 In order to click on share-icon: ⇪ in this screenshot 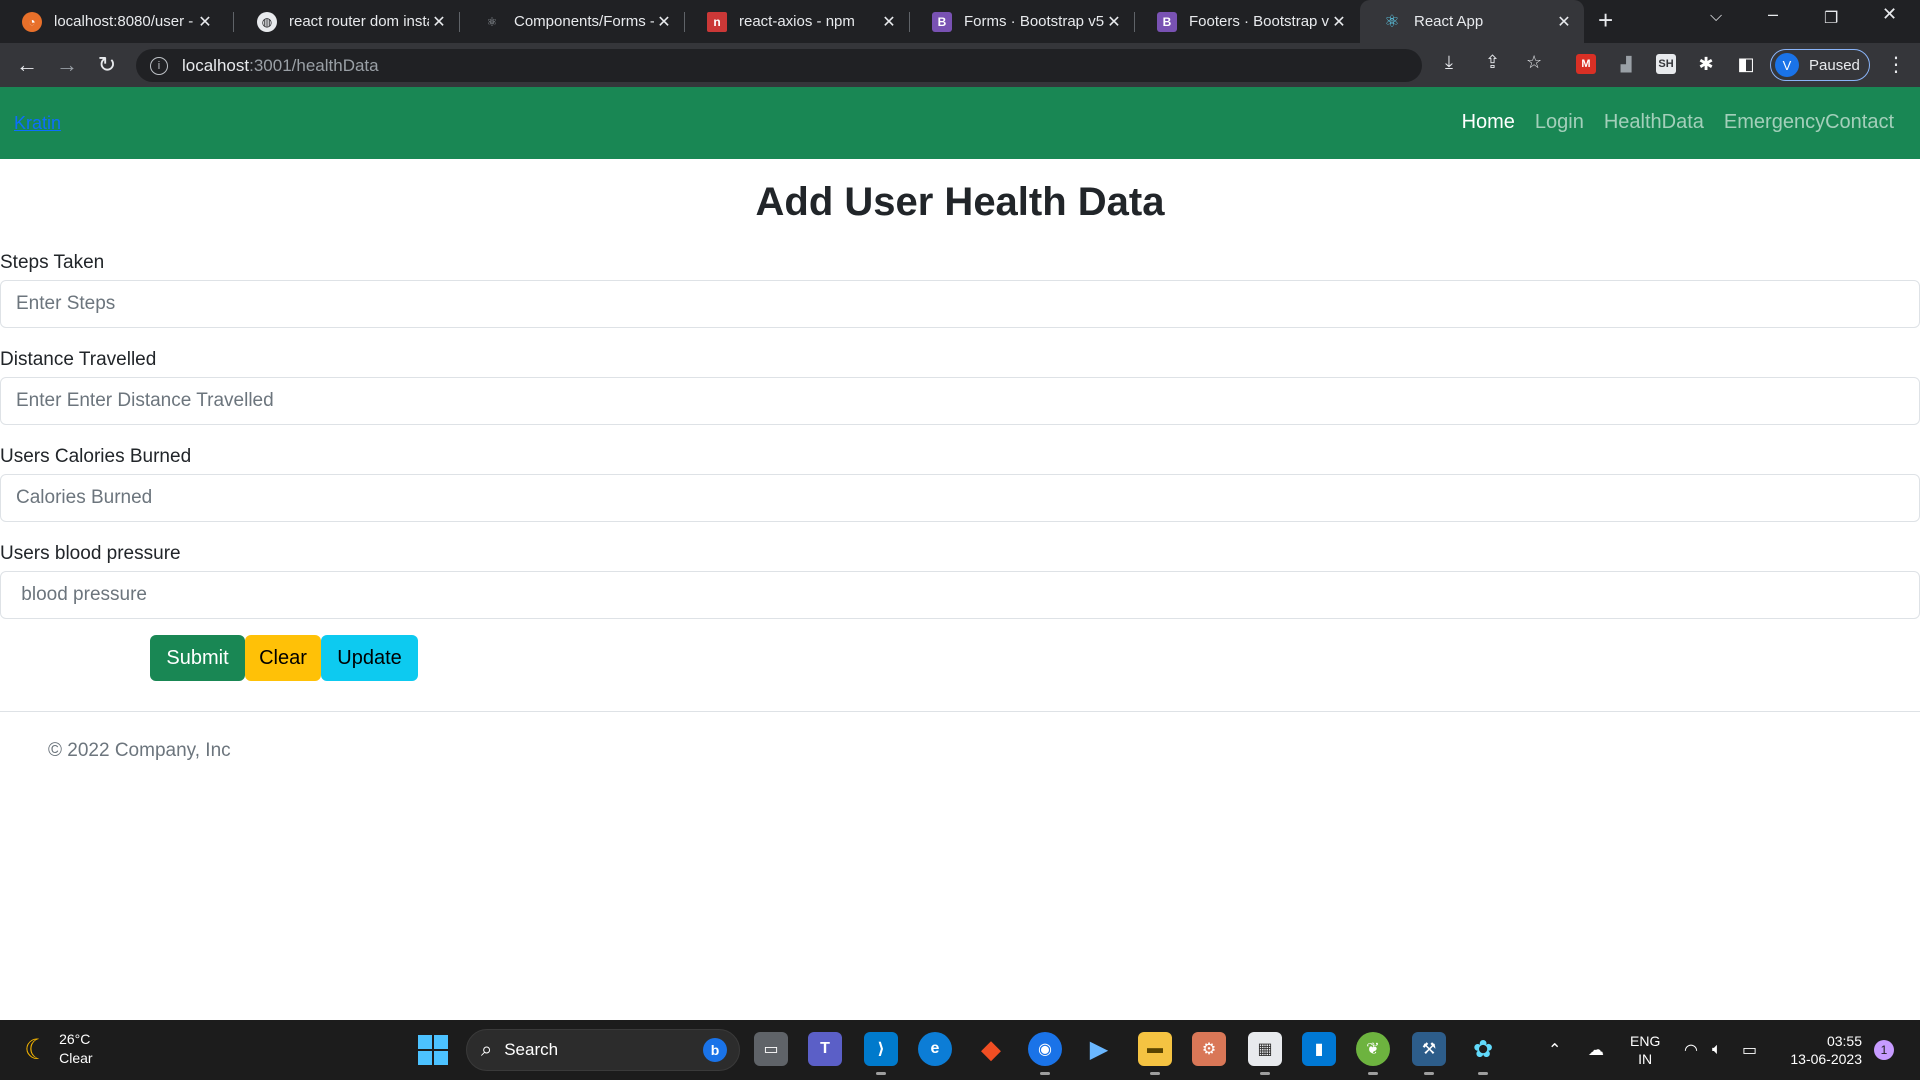, I will do `click(1492, 62)`.